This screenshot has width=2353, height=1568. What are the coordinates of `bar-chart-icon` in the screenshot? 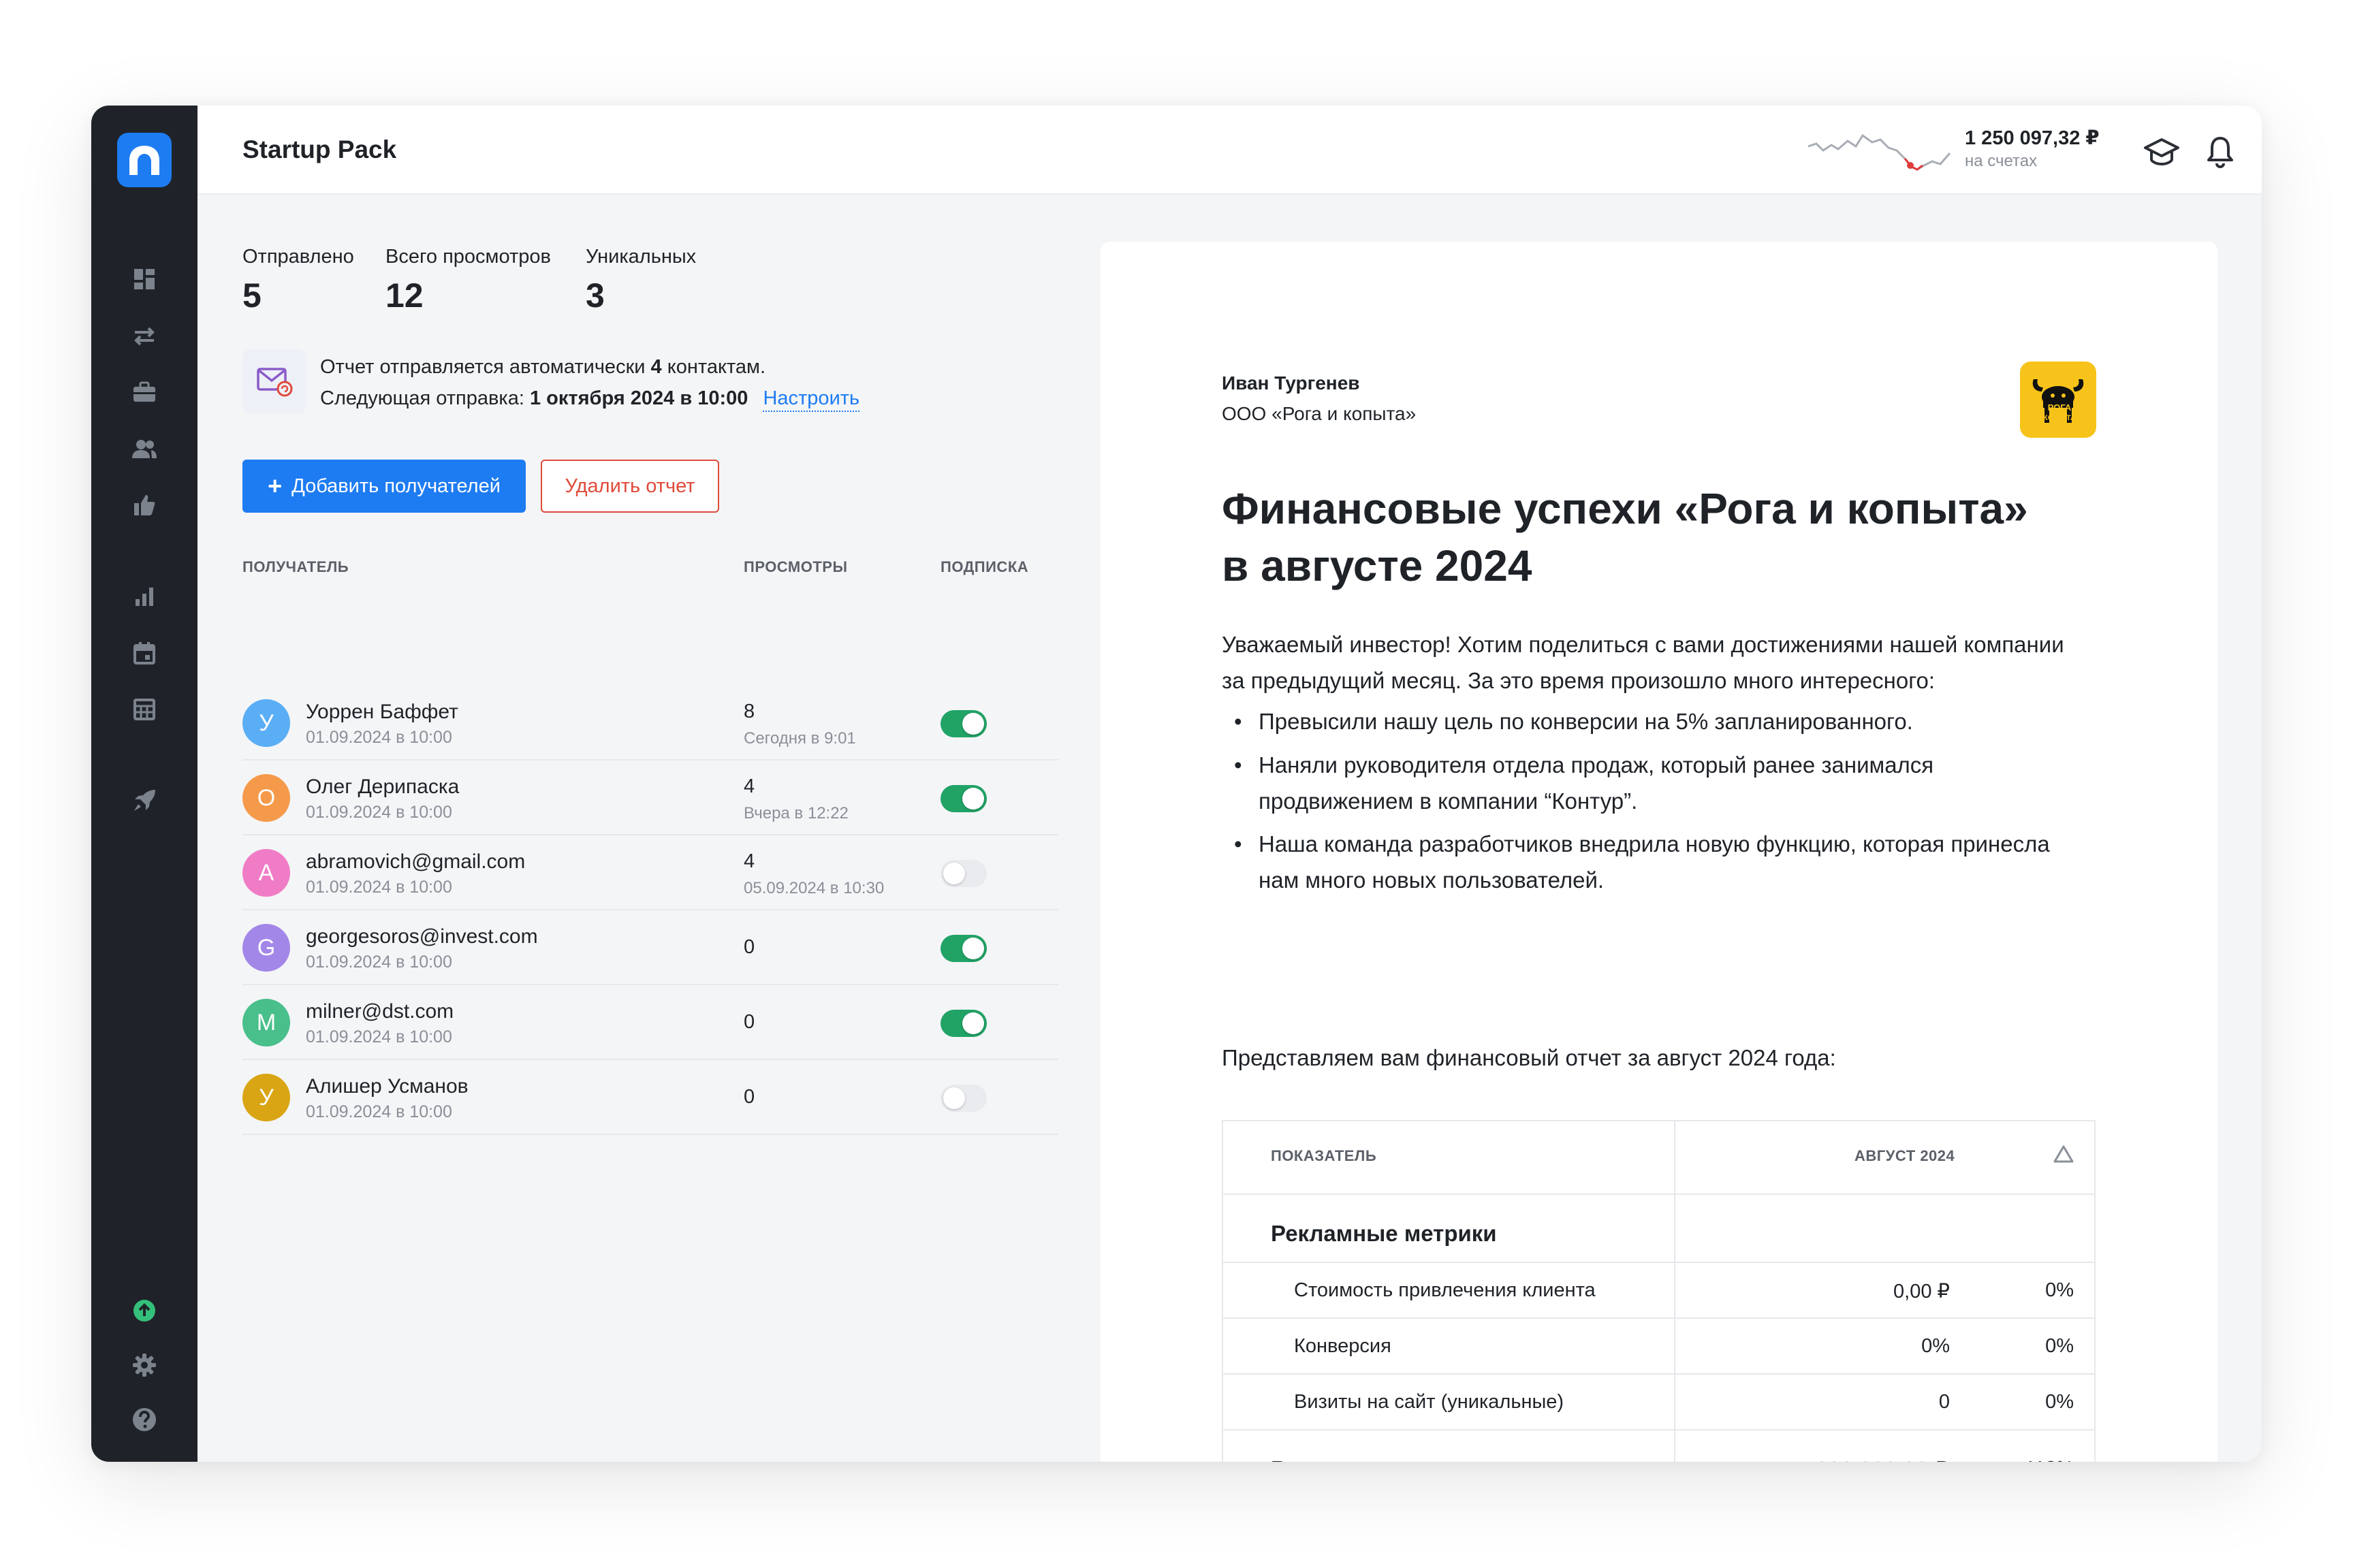 It's located at (144, 596).